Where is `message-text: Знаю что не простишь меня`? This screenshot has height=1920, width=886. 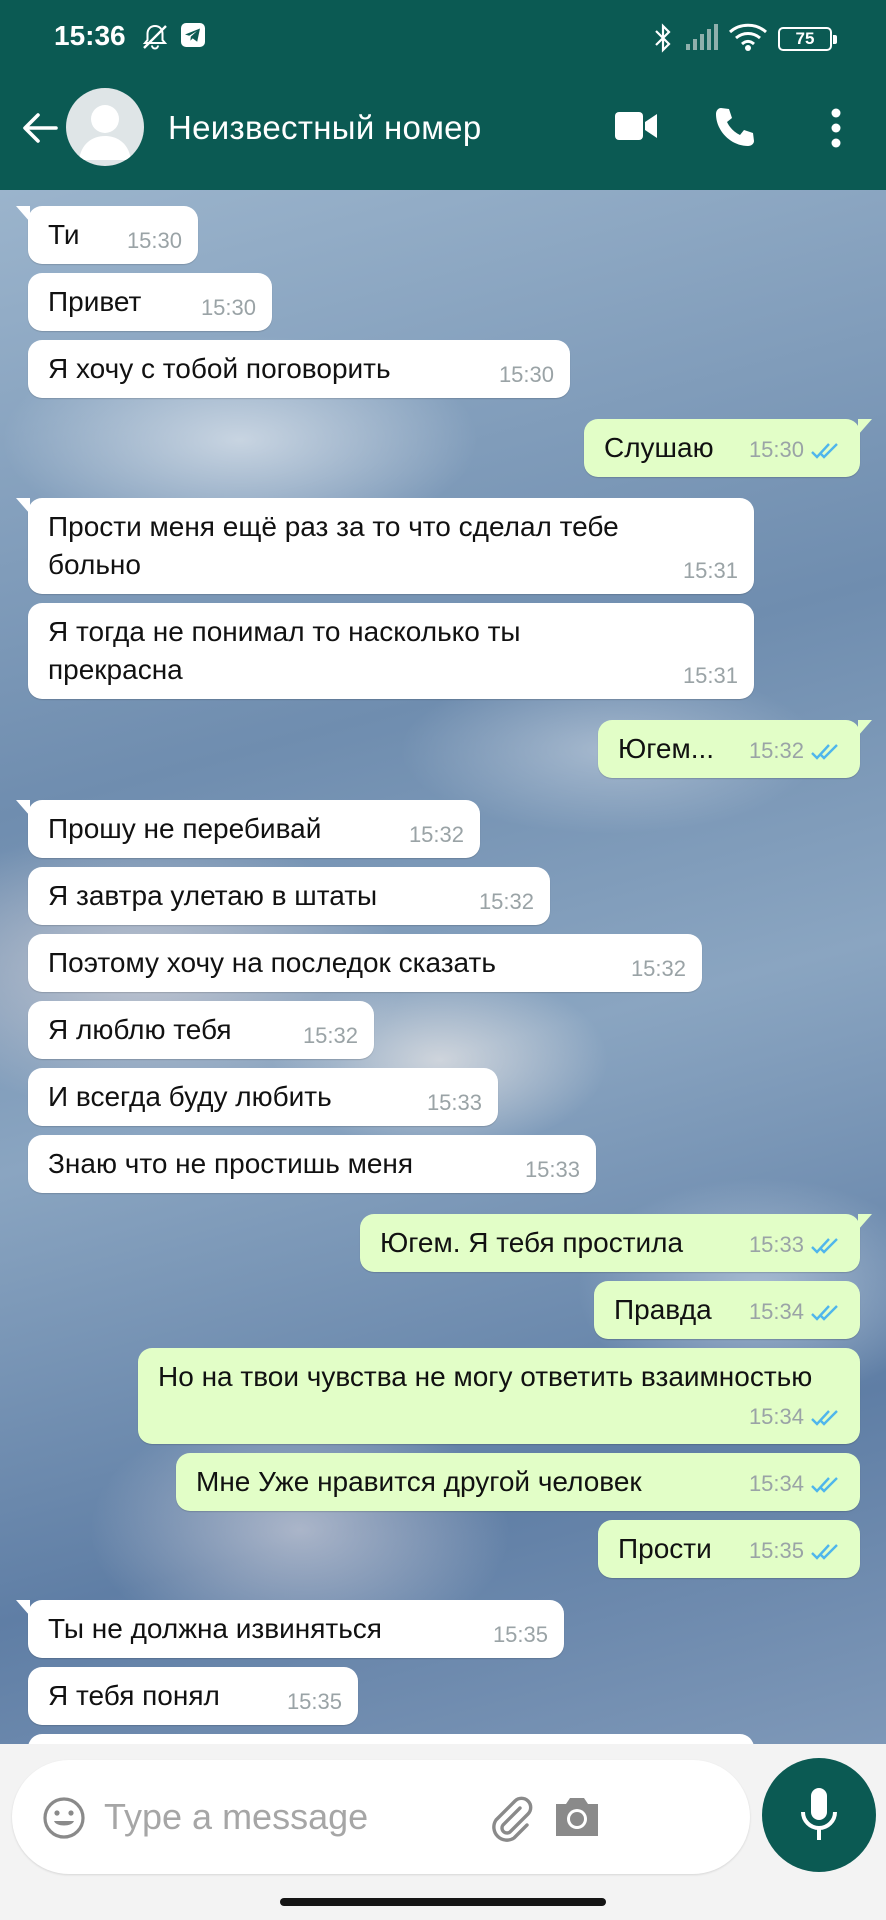
message-text: Знаю что не простишь меня is located at coordinates (231, 1163).